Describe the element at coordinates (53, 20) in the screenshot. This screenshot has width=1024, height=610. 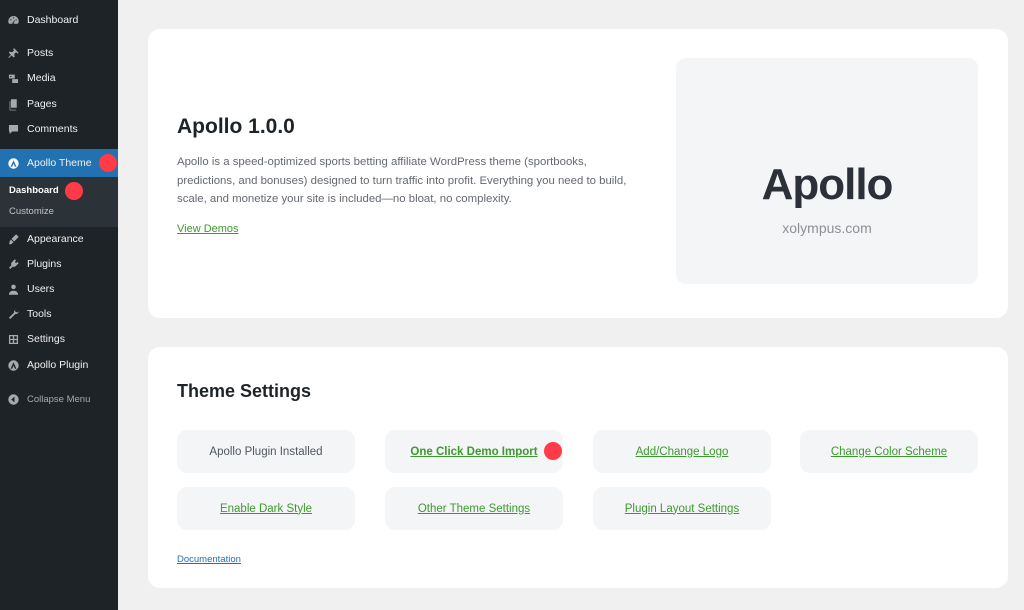
I see `sidebar-item-label: Dashboard` at that location.